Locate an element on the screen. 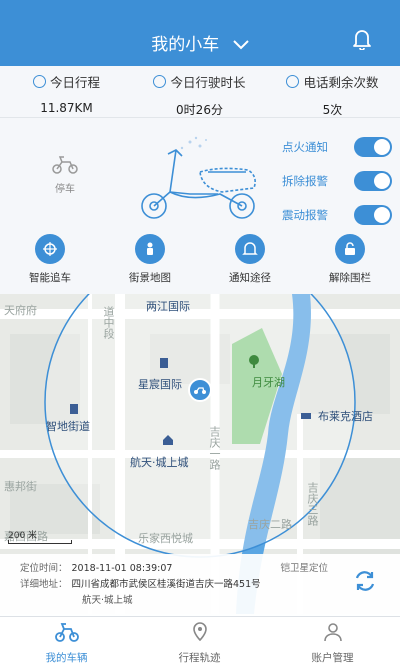 Image resolution: width=400 pixels, height=667 pixels. toggle-label: 点火通知 is located at coordinates (305, 147).